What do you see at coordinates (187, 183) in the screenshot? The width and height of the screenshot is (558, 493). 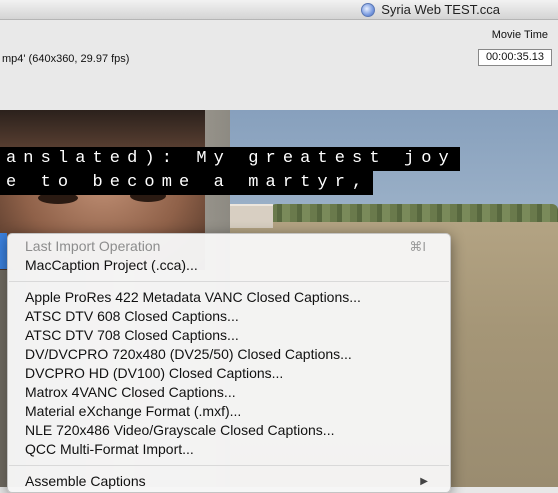 I see `caption-line-2: e to become a martyr,` at bounding box center [187, 183].